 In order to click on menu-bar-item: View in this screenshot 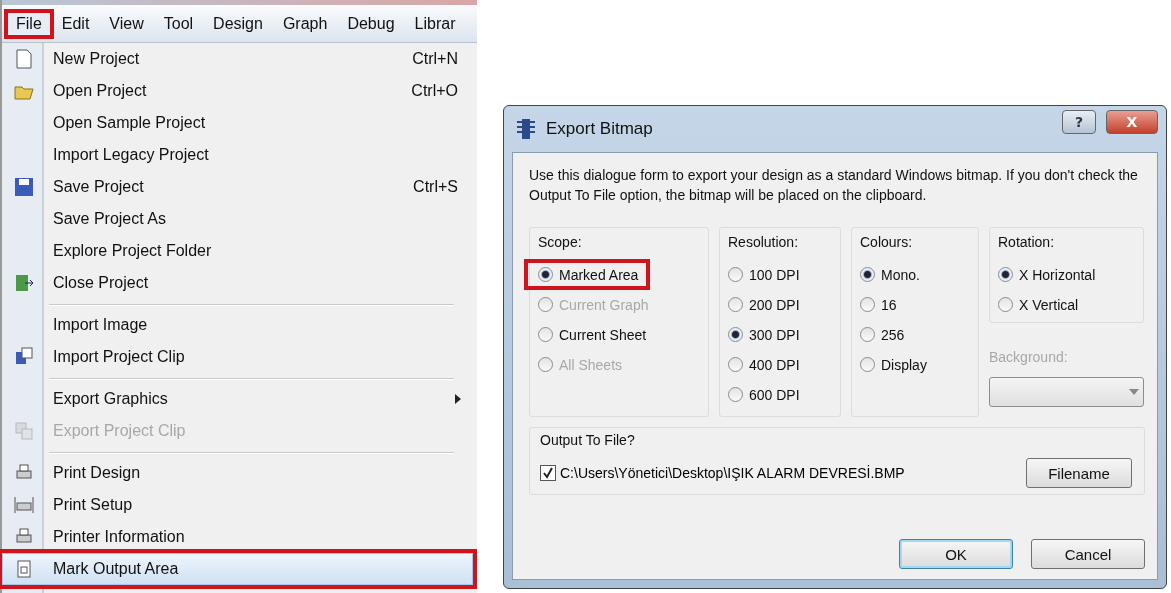, I will do `click(126, 23)`.